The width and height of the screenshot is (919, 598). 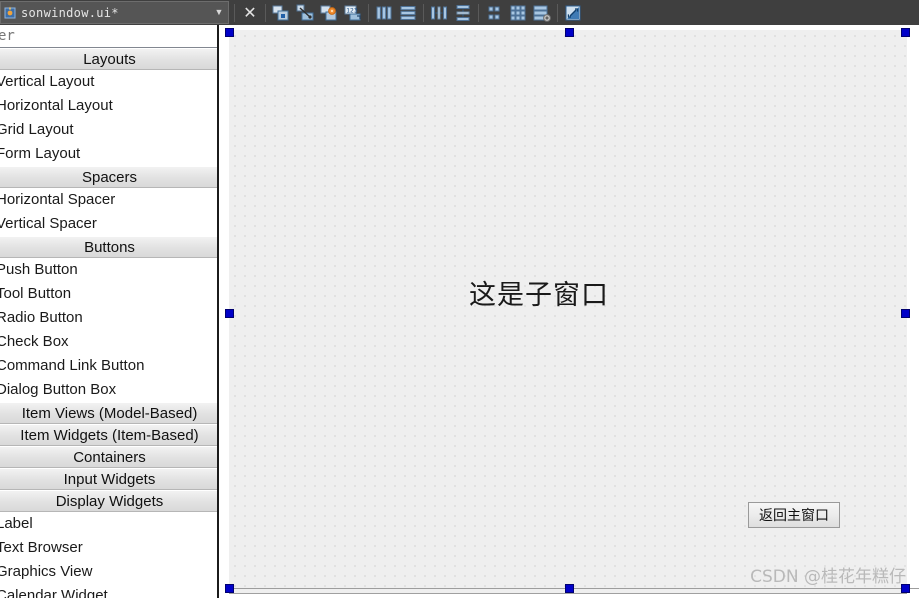 I want to click on layout-grid-button, so click(x=494, y=13).